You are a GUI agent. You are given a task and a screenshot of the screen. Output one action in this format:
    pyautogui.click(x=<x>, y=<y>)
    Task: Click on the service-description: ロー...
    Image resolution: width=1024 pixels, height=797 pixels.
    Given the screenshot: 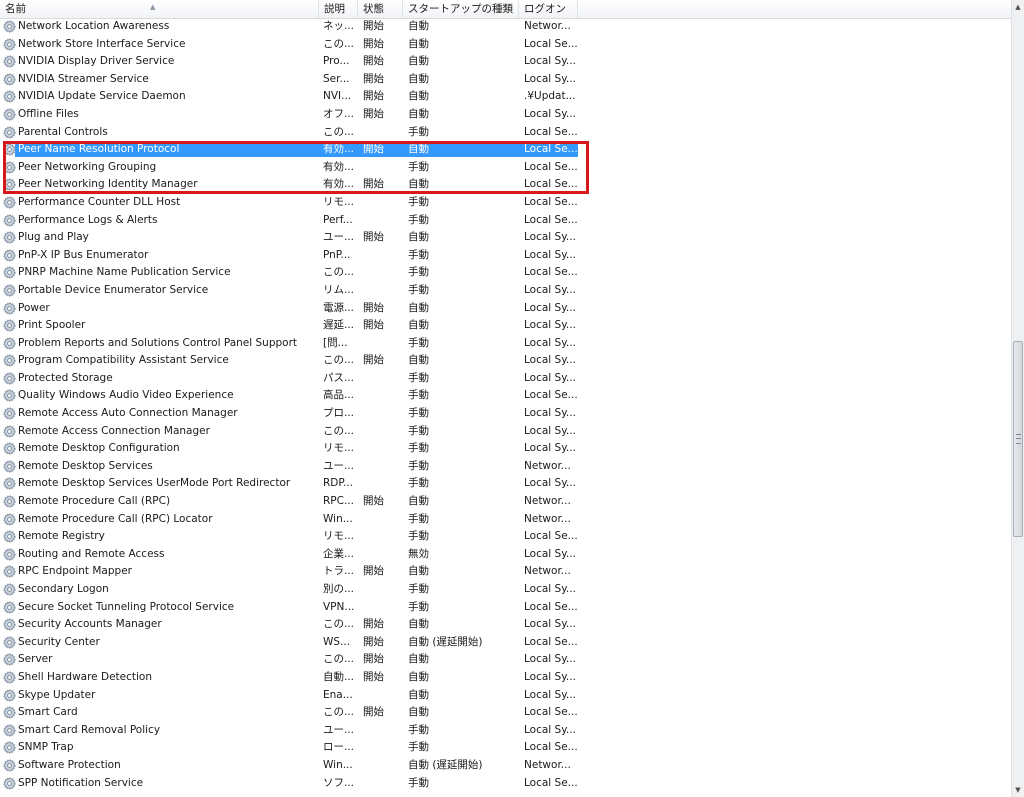 What is the action you would take?
    pyautogui.click(x=339, y=747)
    